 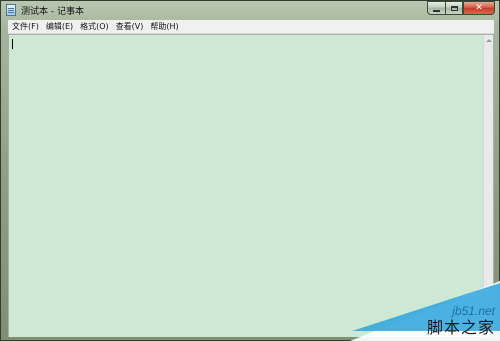 What do you see at coordinates (250, 10) in the screenshot?
I see `title-bar: 测试本 - 记事本 ✕` at bounding box center [250, 10].